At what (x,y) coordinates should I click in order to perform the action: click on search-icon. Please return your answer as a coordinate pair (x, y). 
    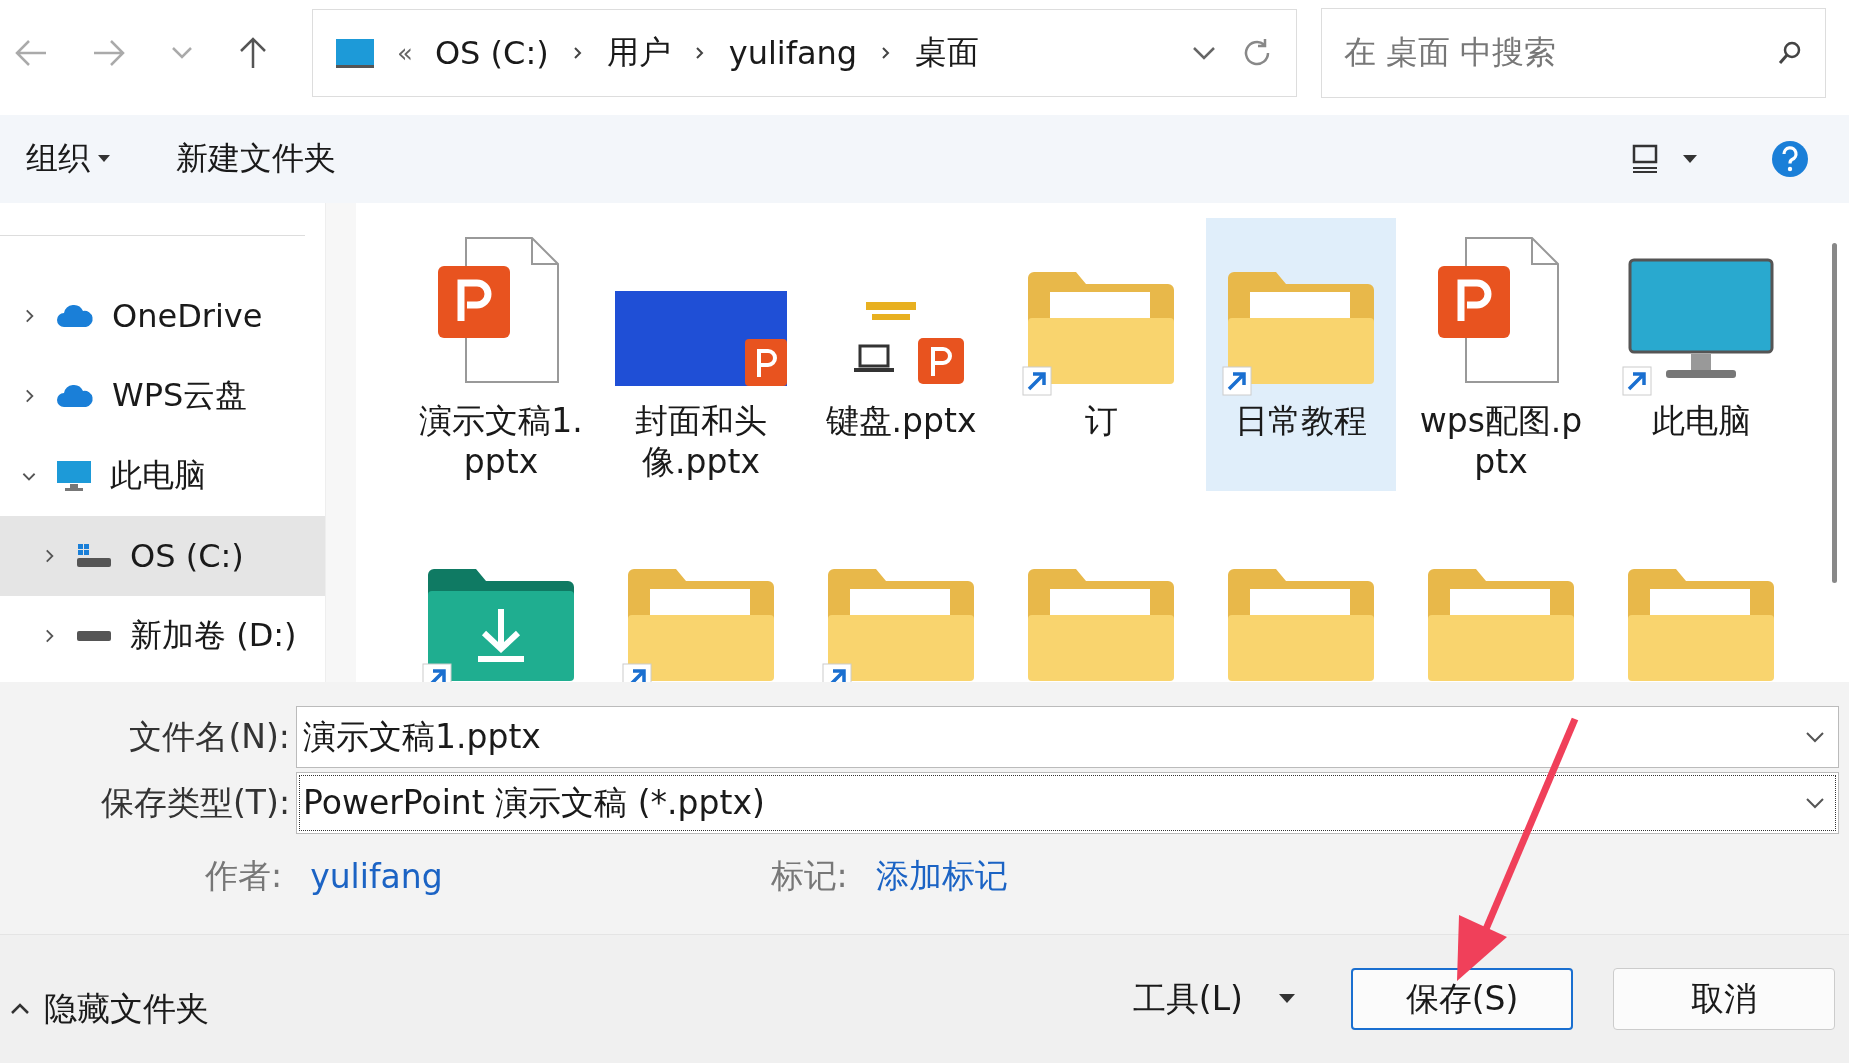
    Looking at the image, I should click on (1790, 52).